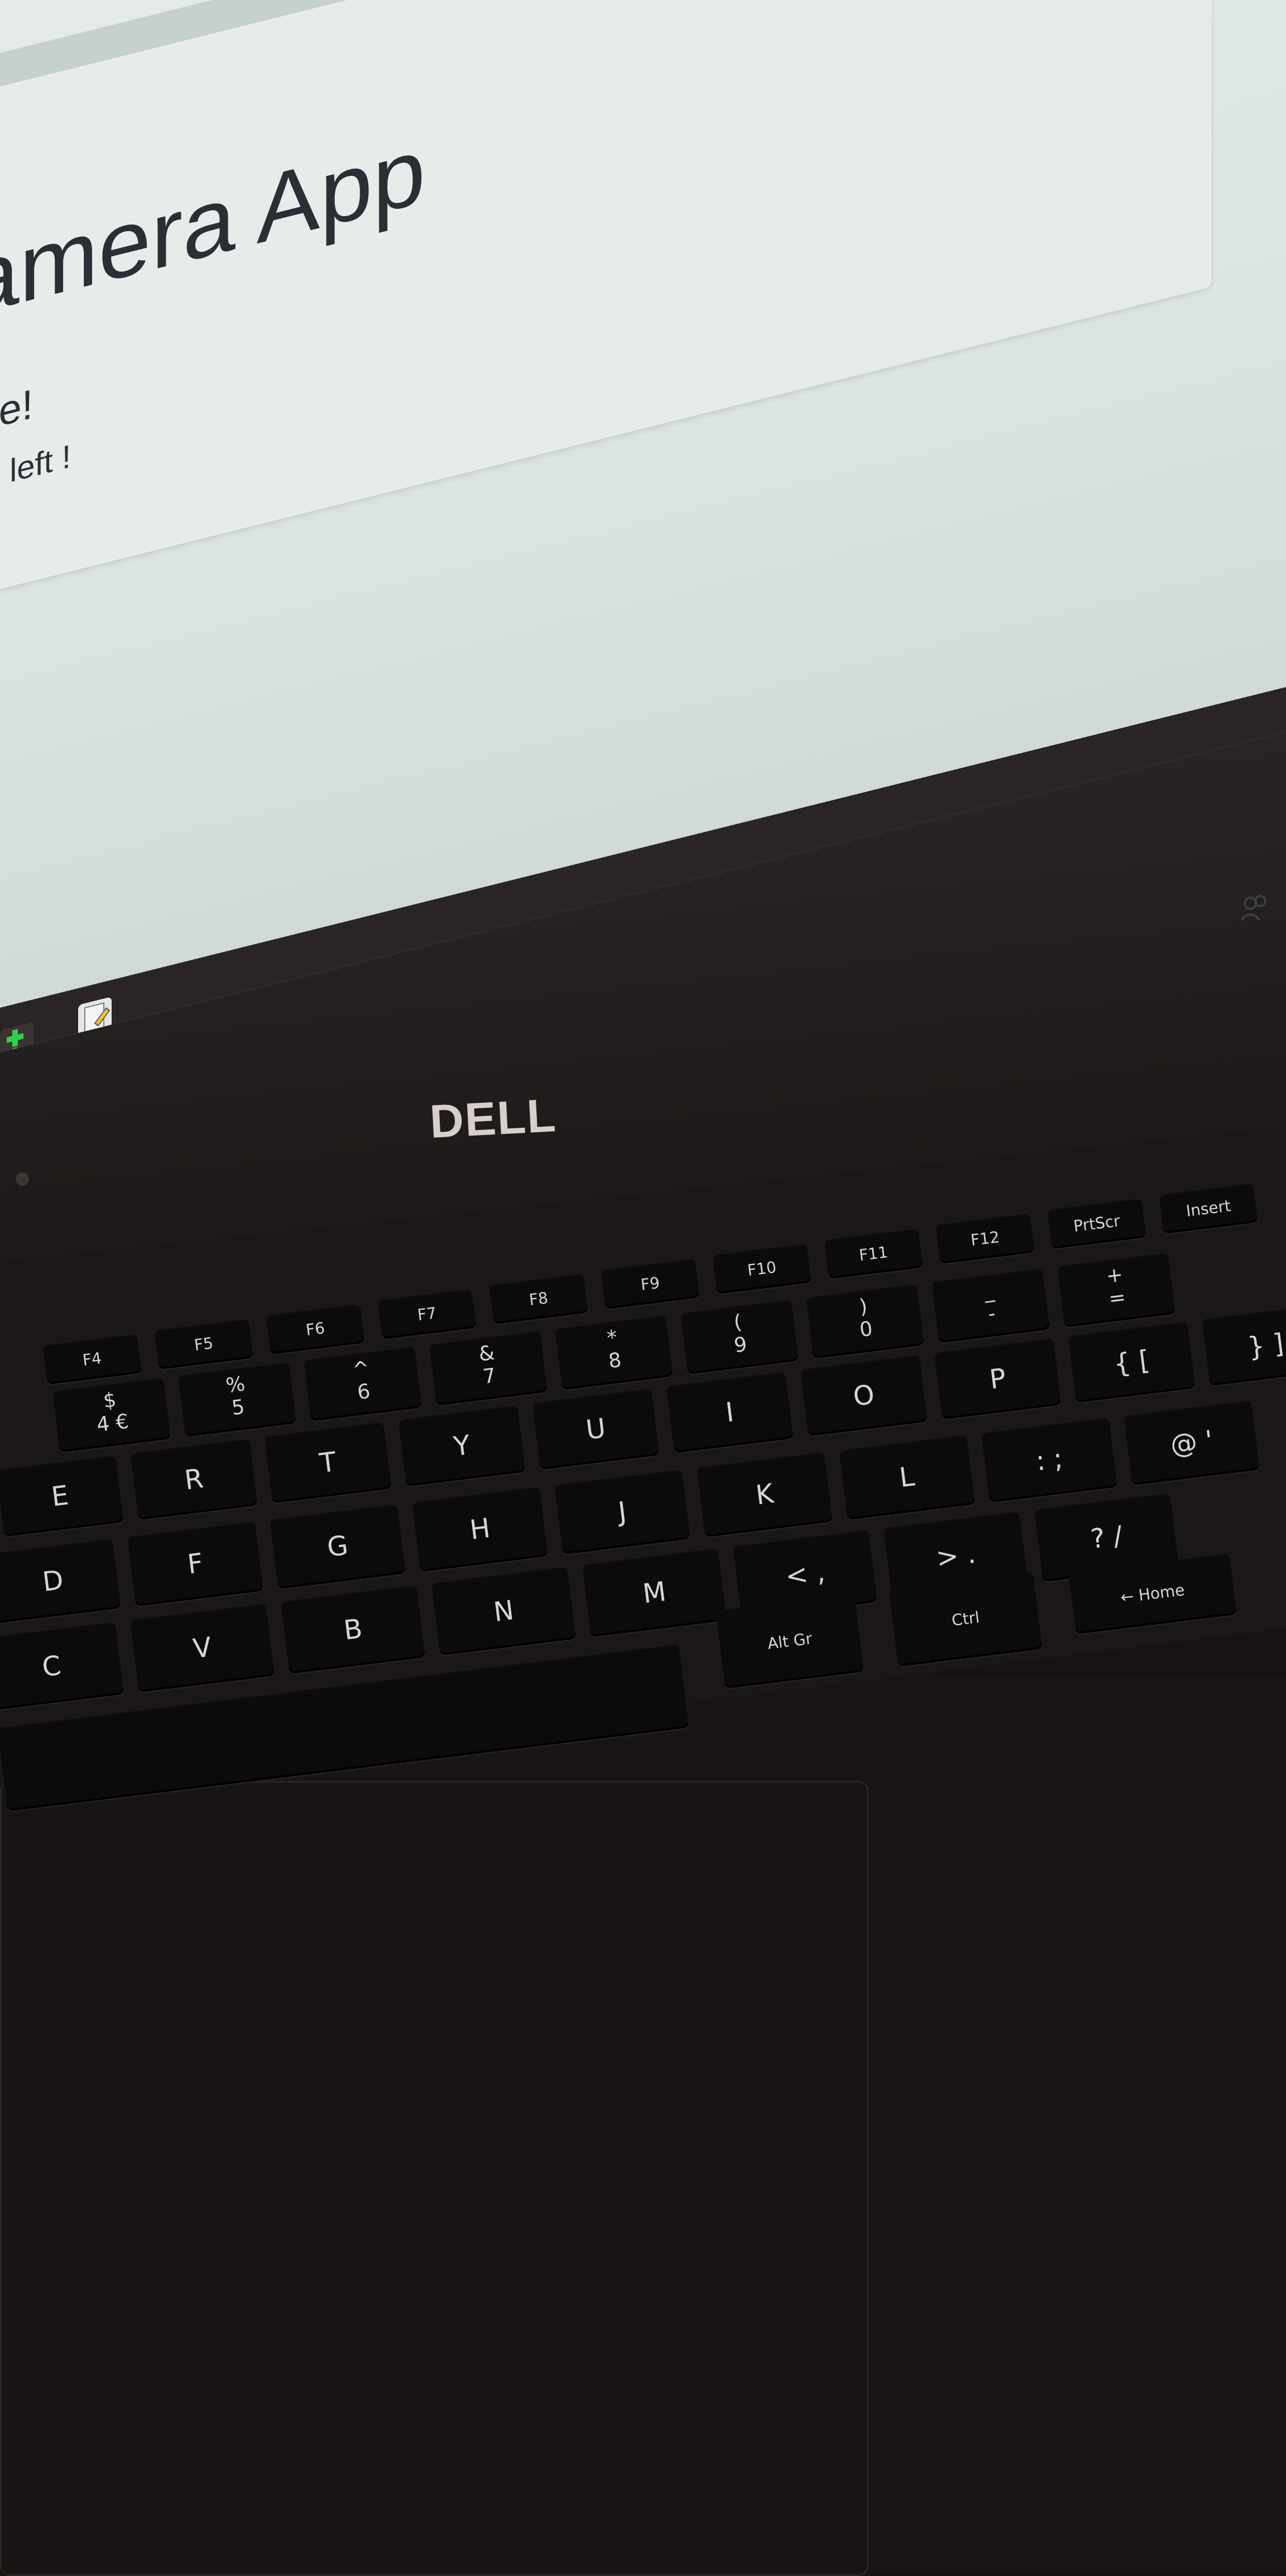 The height and width of the screenshot is (2576, 1286). Describe the element at coordinates (991, 1305) in the screenshot. I see `key--: _ -` at that location.